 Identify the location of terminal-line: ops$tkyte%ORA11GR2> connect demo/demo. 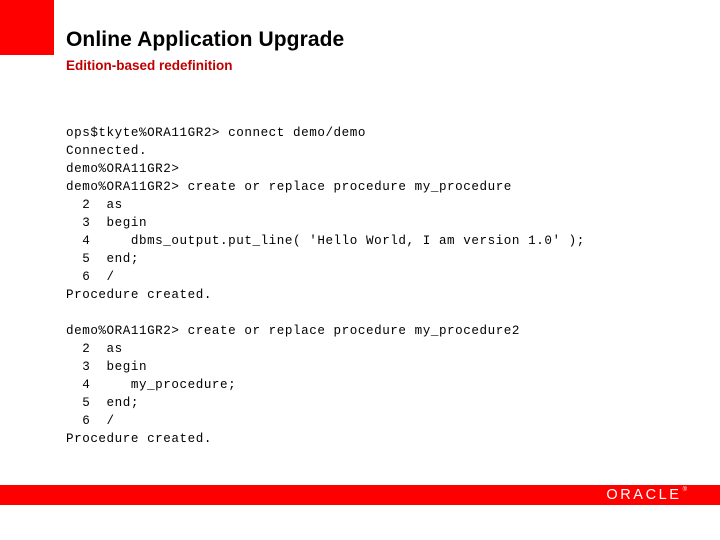
(216, 133).